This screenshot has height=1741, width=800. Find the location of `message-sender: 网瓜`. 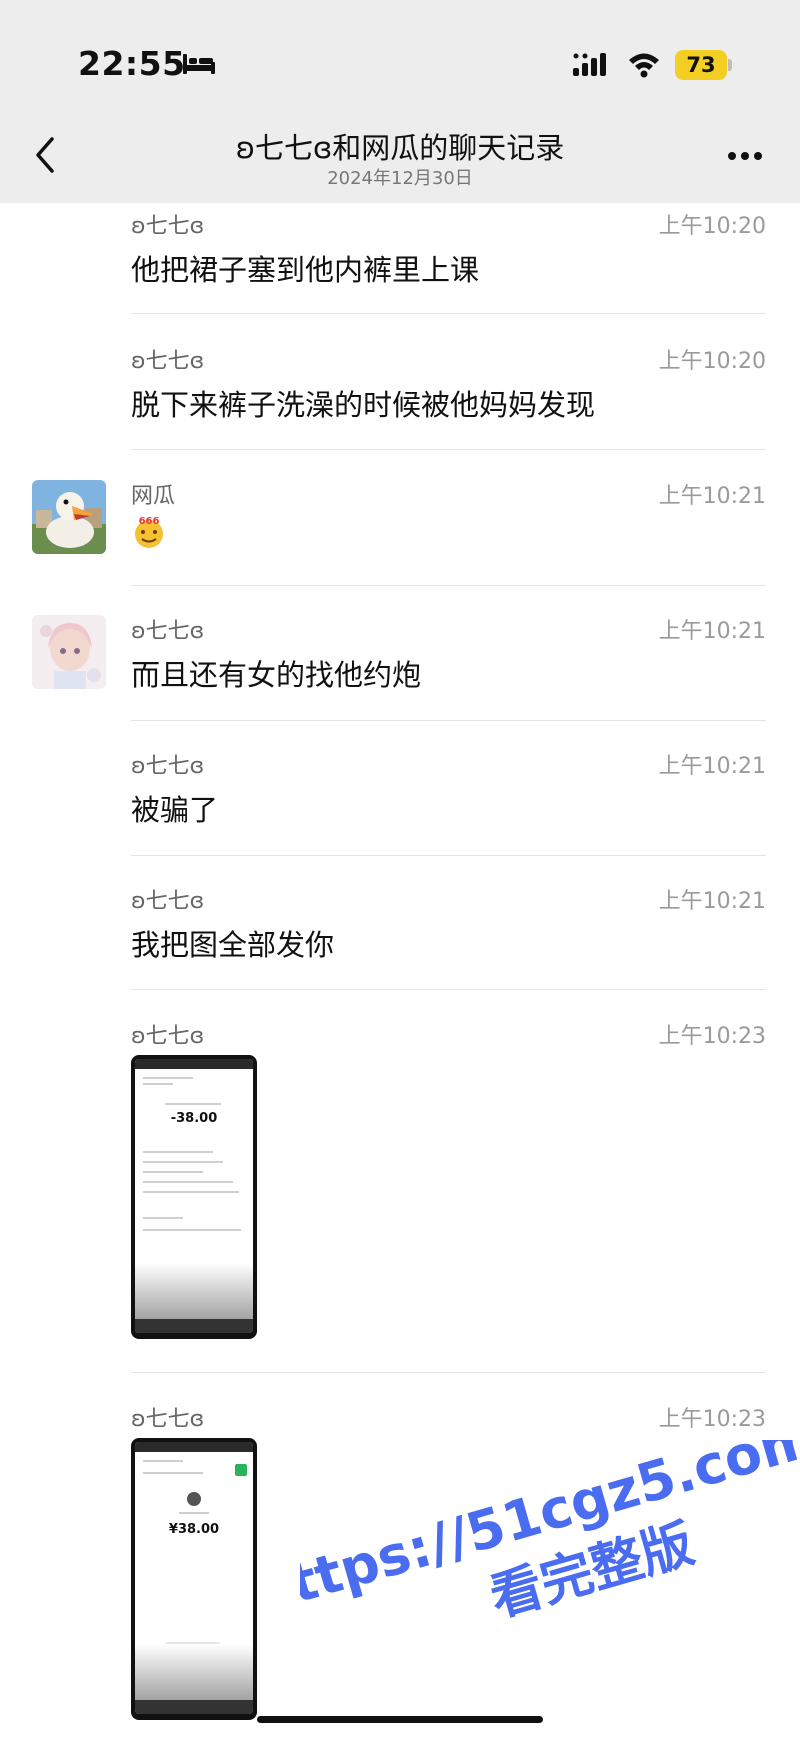

message-sender: 网瓜 is located at coordinates (153, 496).